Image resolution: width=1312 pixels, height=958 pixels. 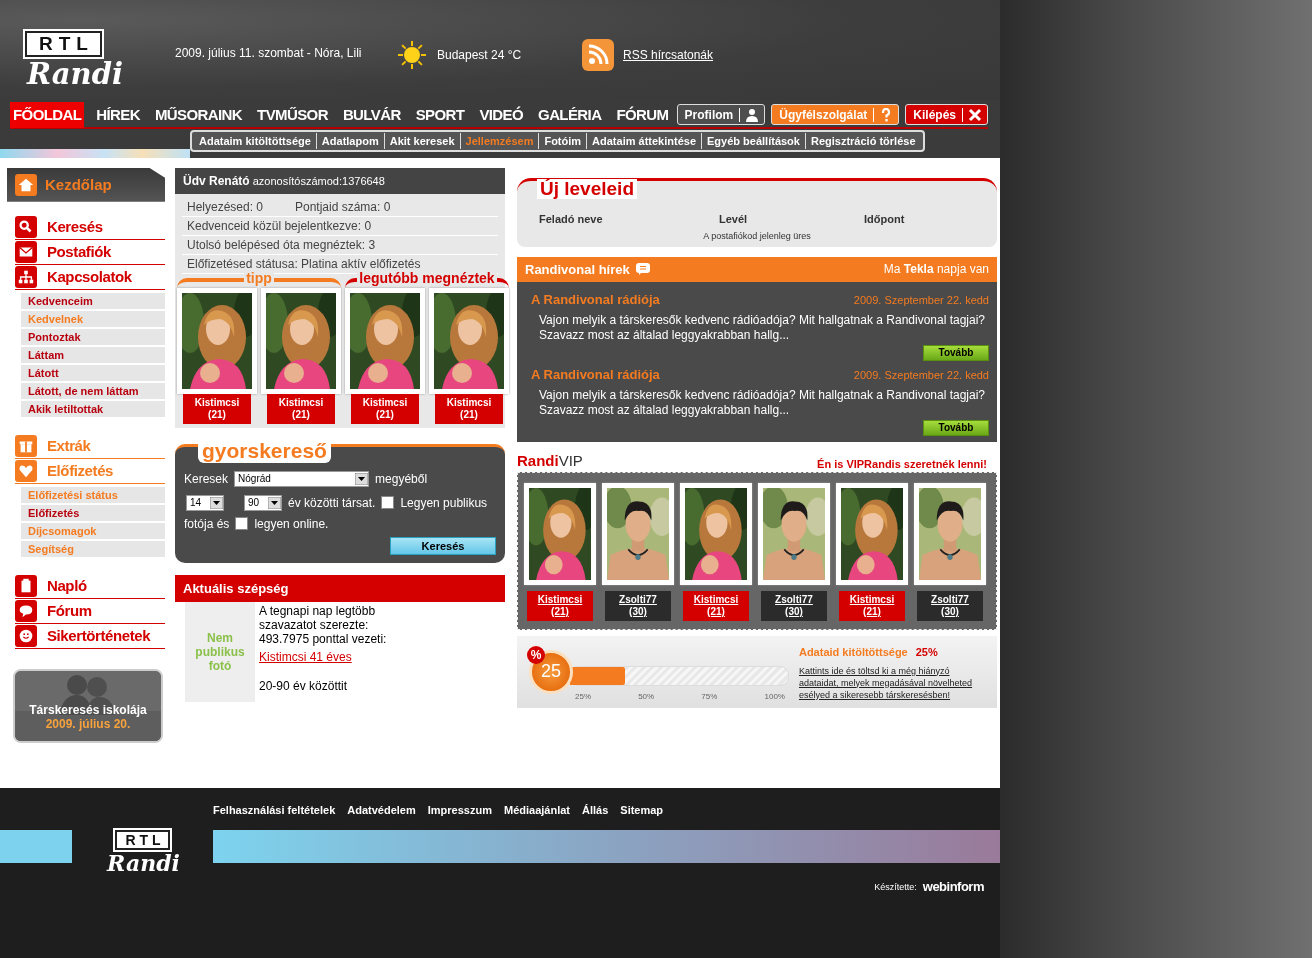 I want to click on sub-nav-link: Fotóim, so click(x=562, y=140).